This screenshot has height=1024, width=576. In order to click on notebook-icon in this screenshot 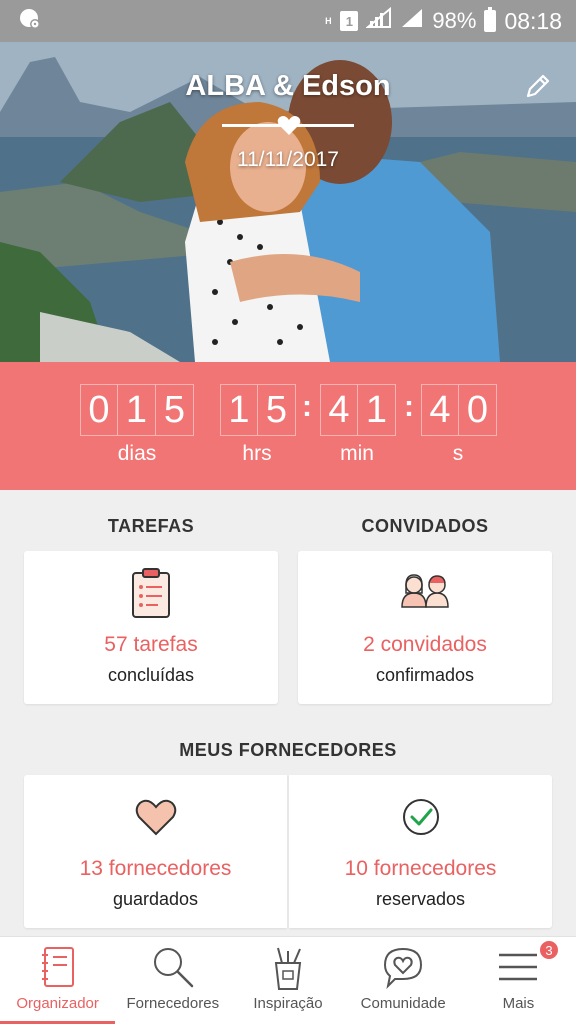, I will do `click(57, 967)`.